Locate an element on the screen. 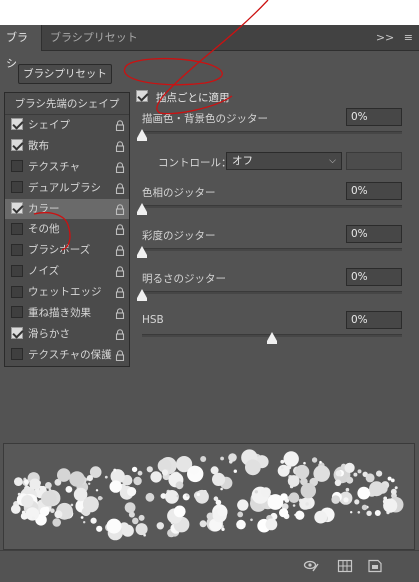 The height and width of the screenshot is (582, 419). saturation-jitter-slider-track is located at coordinates (272, 249).